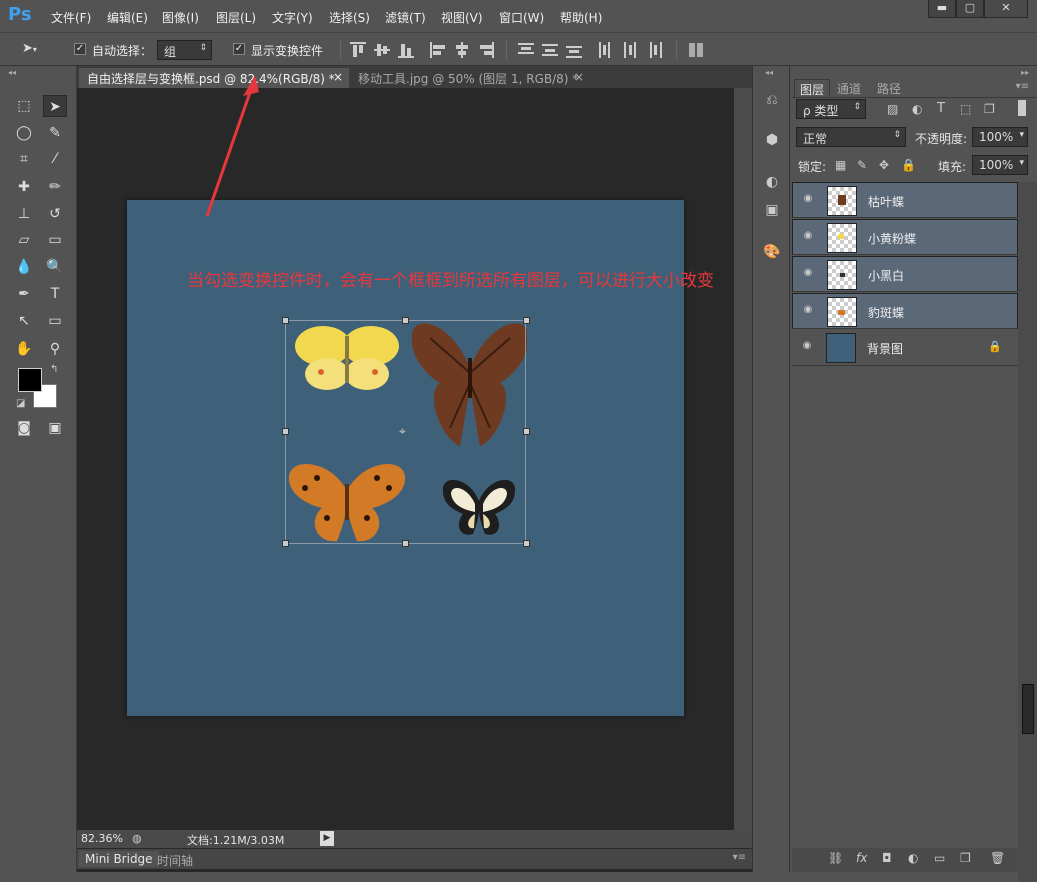  I want to click on transform-handle-tl, so click(285, 320).